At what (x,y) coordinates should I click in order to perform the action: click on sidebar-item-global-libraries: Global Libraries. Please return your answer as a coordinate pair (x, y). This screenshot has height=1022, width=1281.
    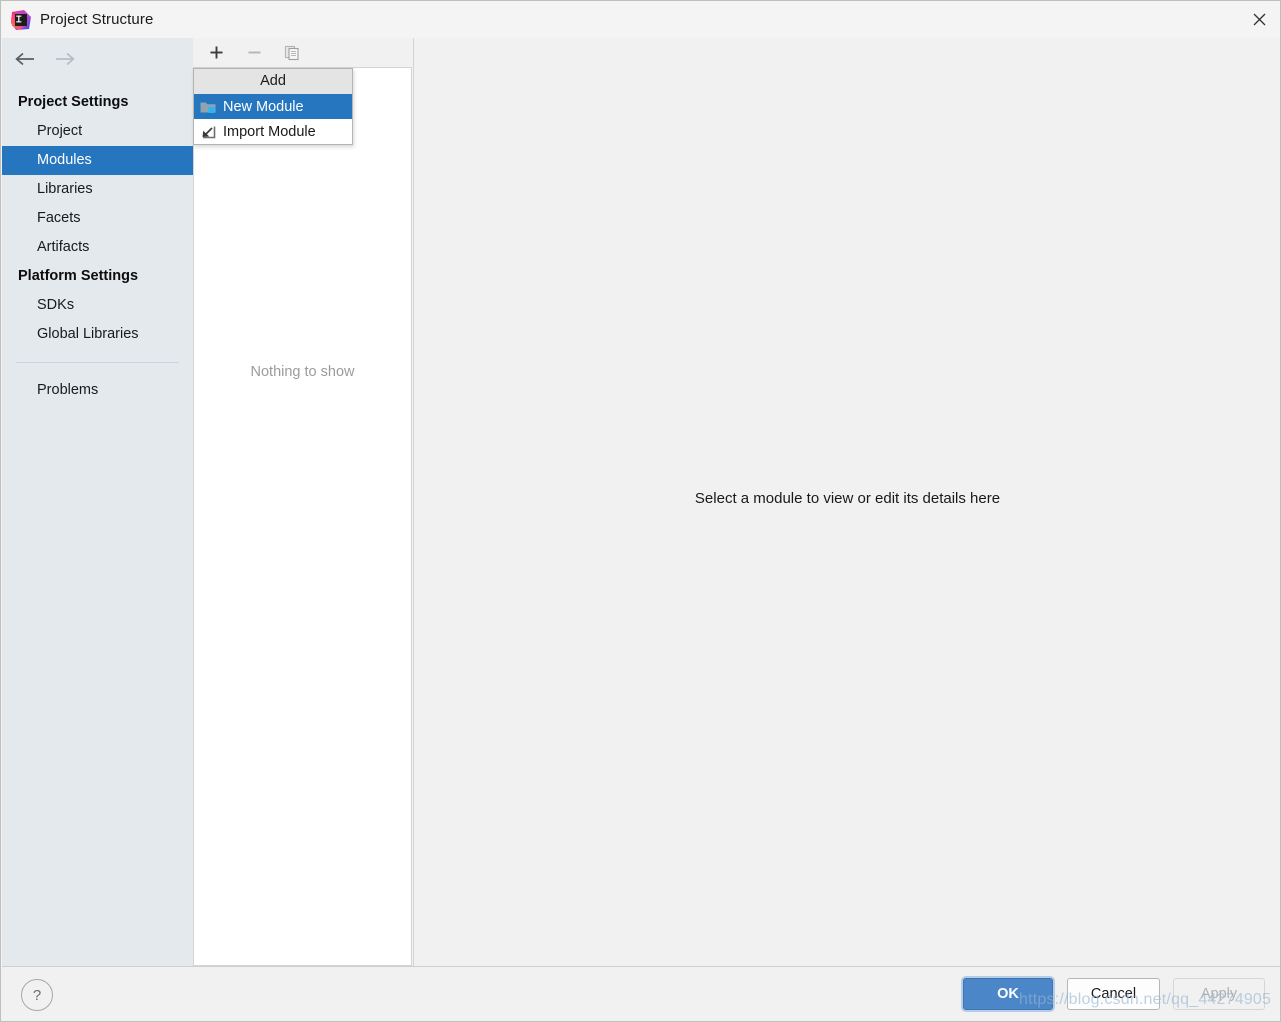
    Looking at the image, I should click on (97, 334).